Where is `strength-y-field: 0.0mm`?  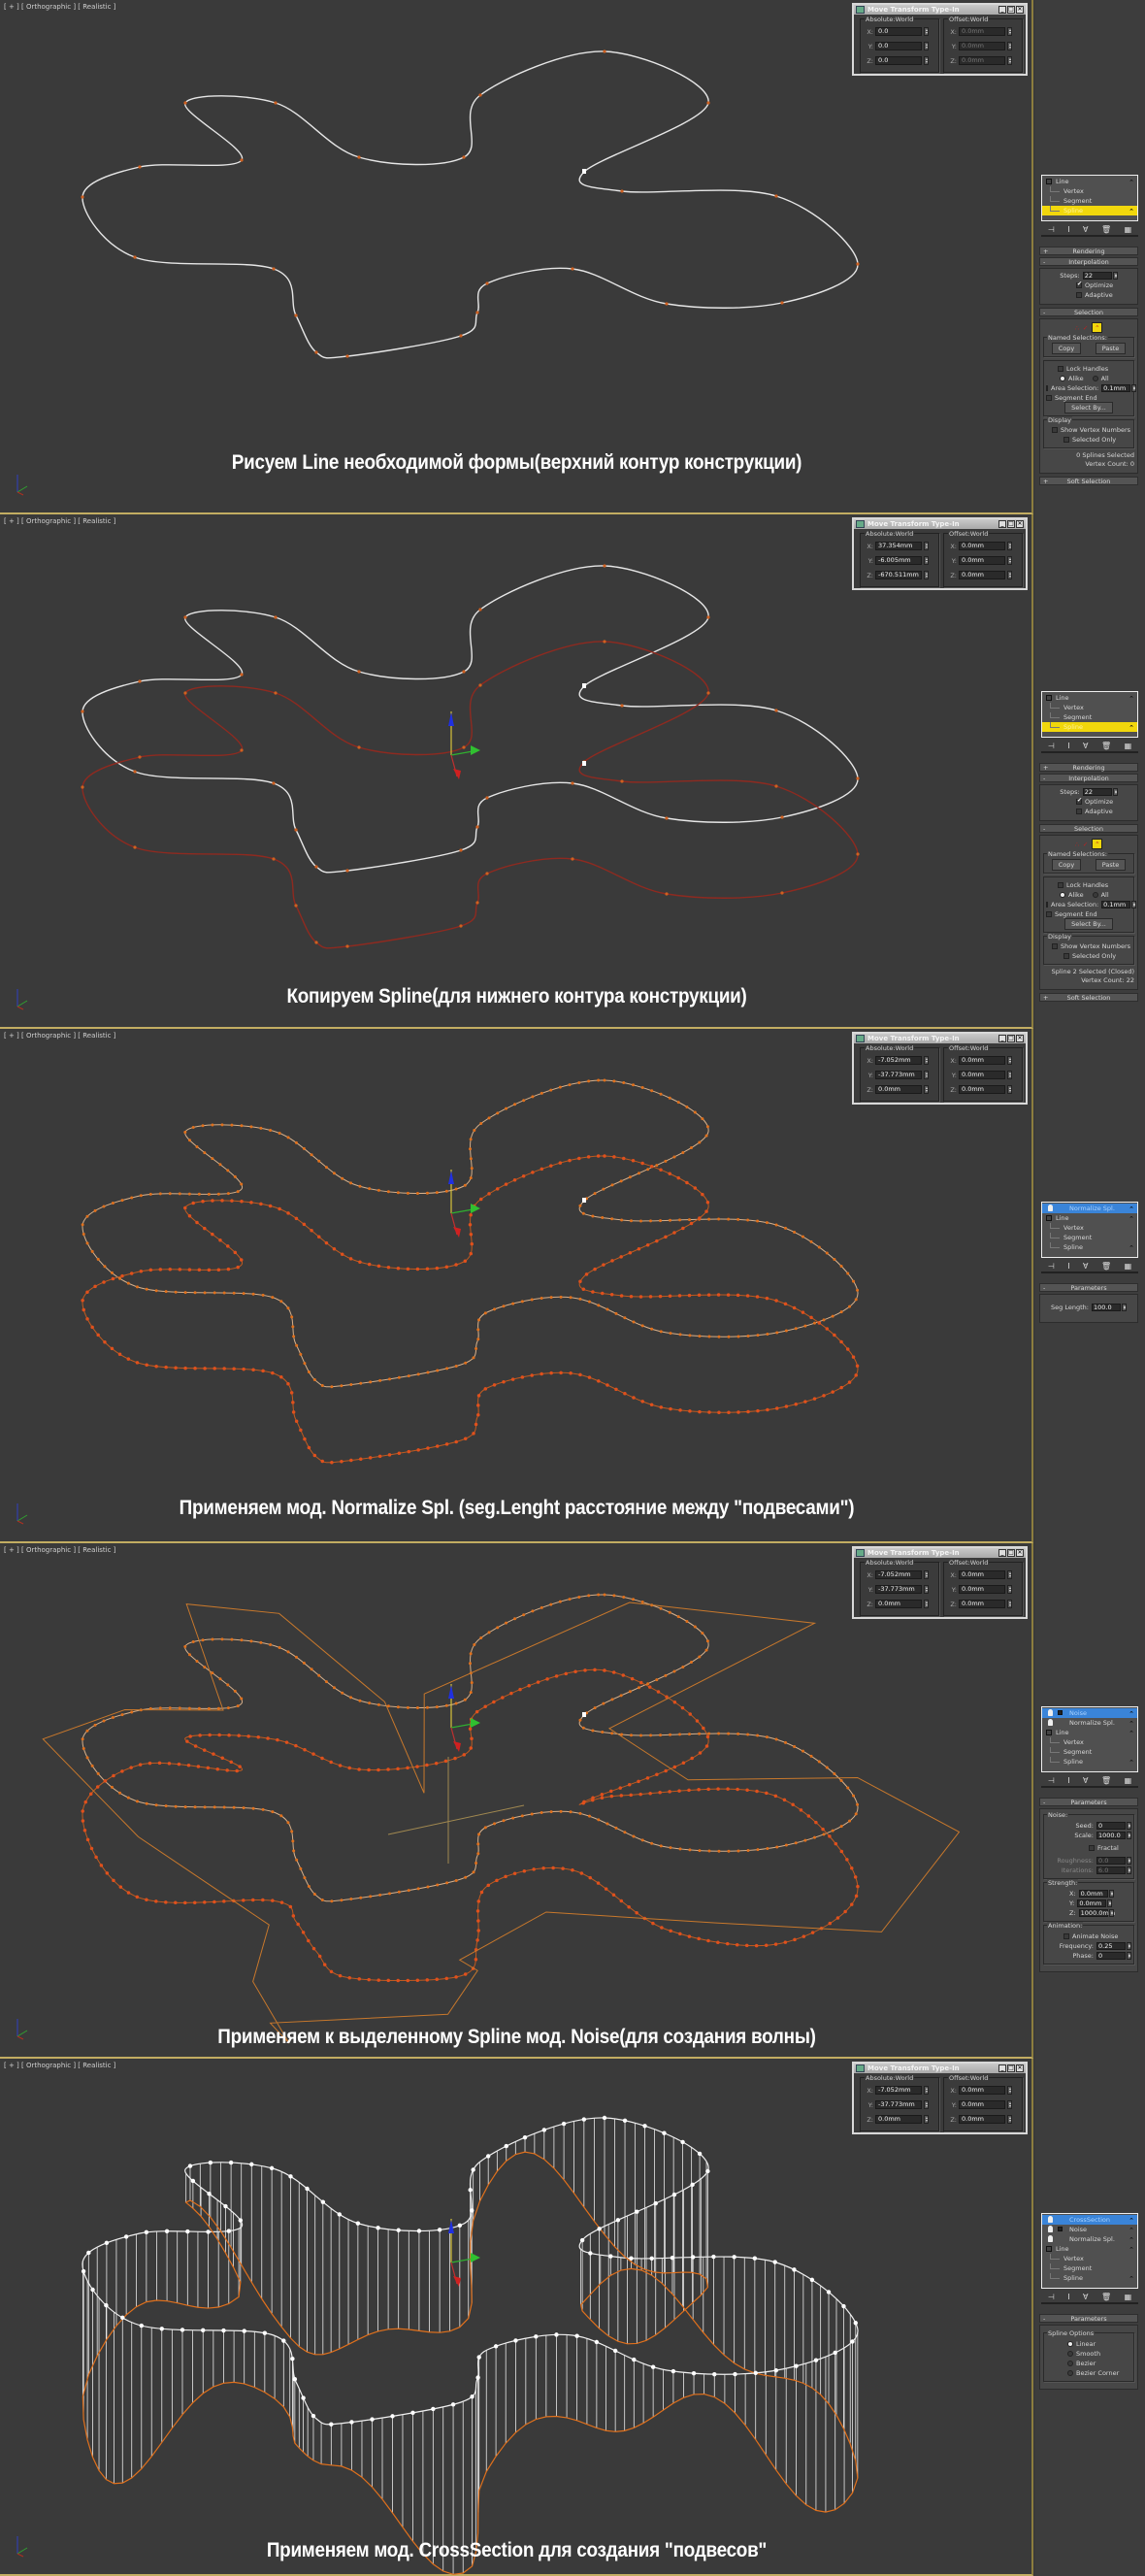
strength-y-field: 0.0mm is located at coordinates (1095, 1903).